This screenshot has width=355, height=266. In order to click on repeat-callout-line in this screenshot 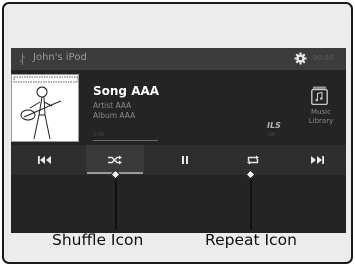, I will do `click(251, 203)`.